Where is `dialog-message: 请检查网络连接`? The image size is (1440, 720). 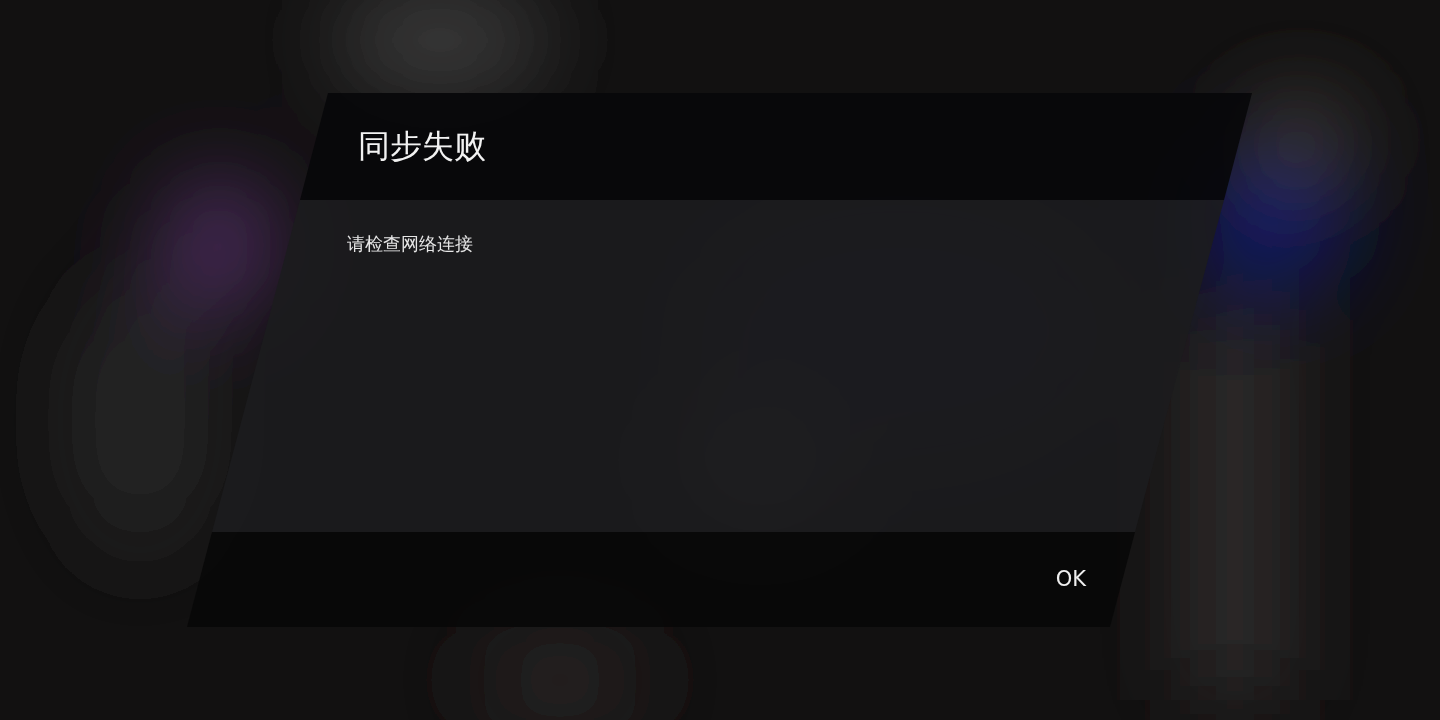 dialog-message: 请检查网络连接 is located at coordinates (410, 243).